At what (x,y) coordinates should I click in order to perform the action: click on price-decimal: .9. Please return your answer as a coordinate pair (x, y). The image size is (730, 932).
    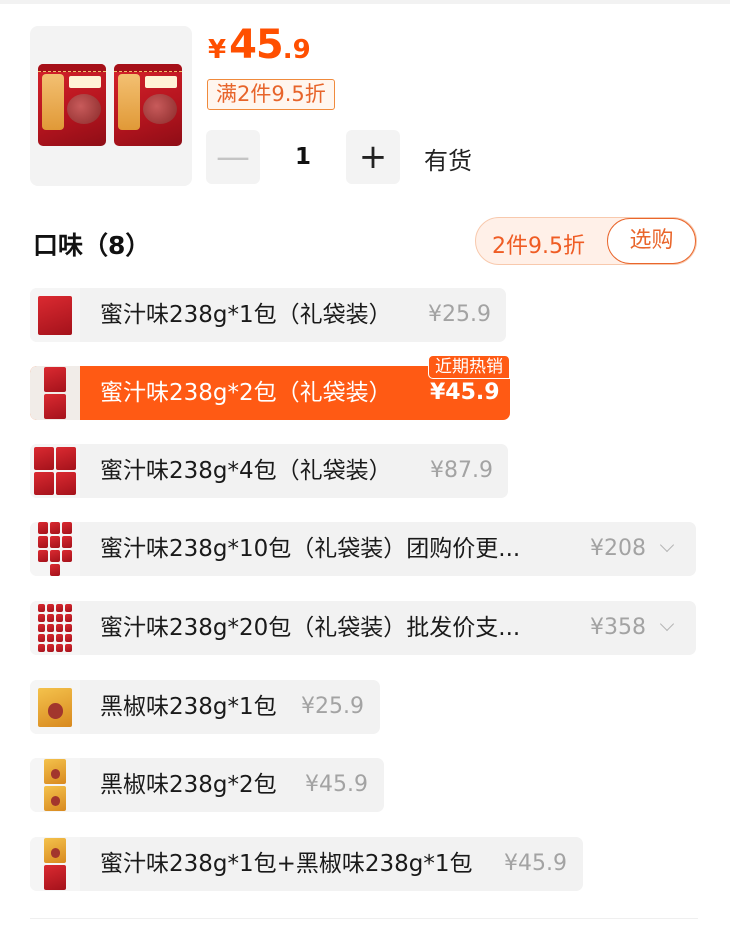
    Looking at the image, I should click on (296, 50).